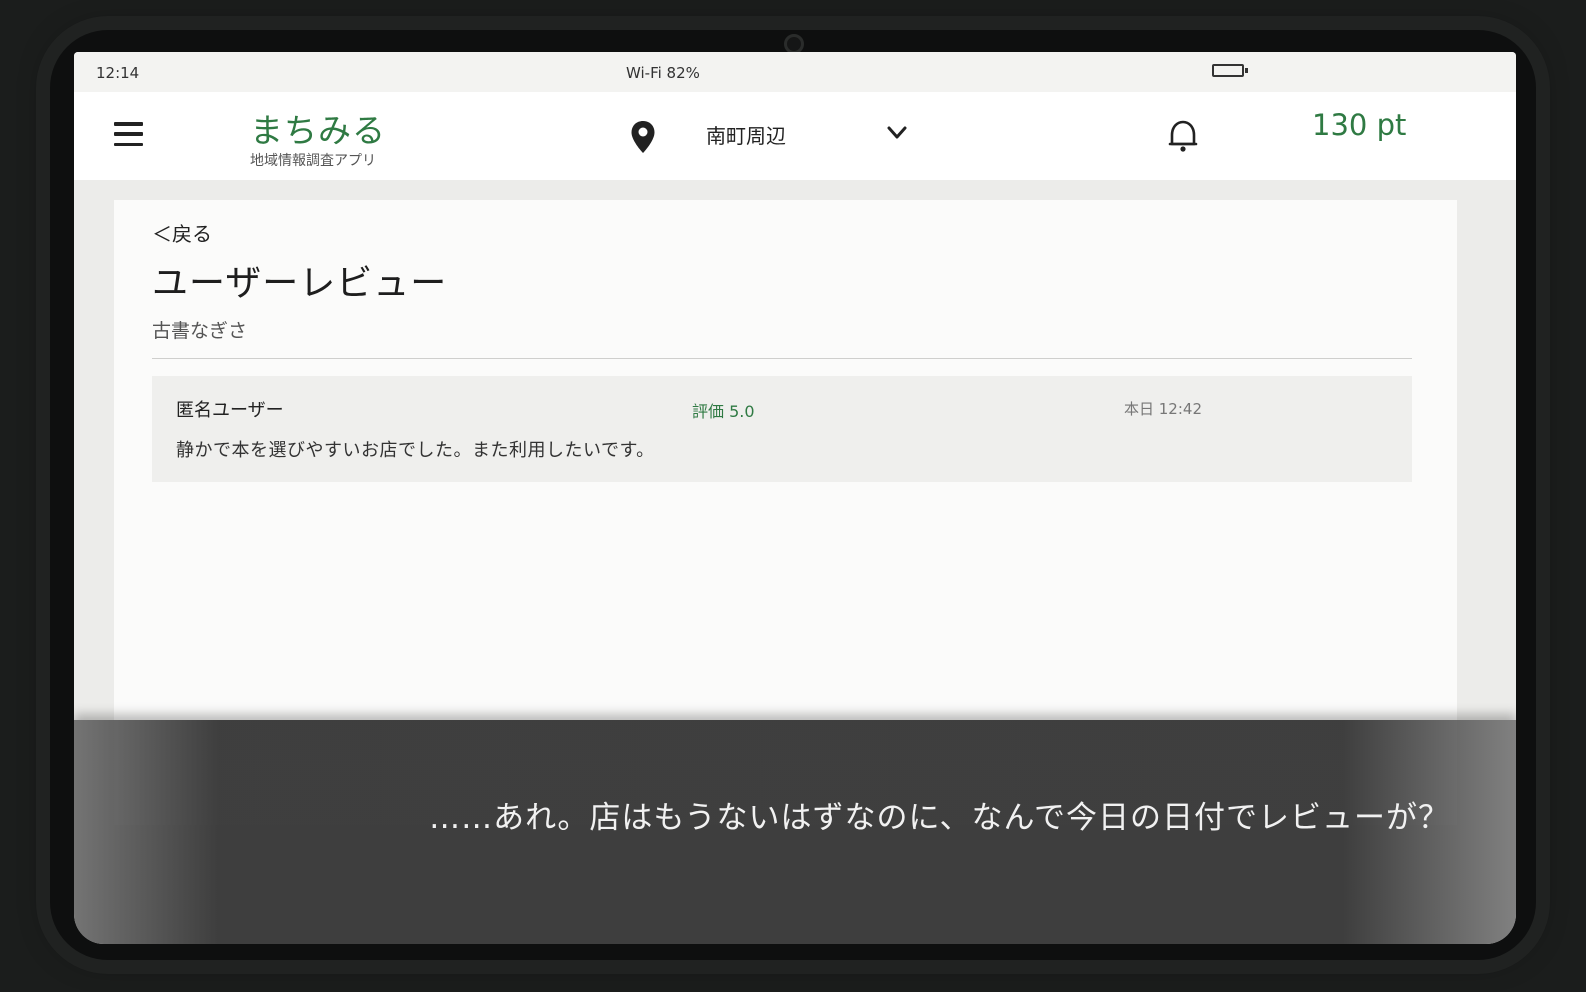  Describe the element at coordinates (300, 283) in the screenshot. I see `page-title: ユーザーレビュー` at that location.